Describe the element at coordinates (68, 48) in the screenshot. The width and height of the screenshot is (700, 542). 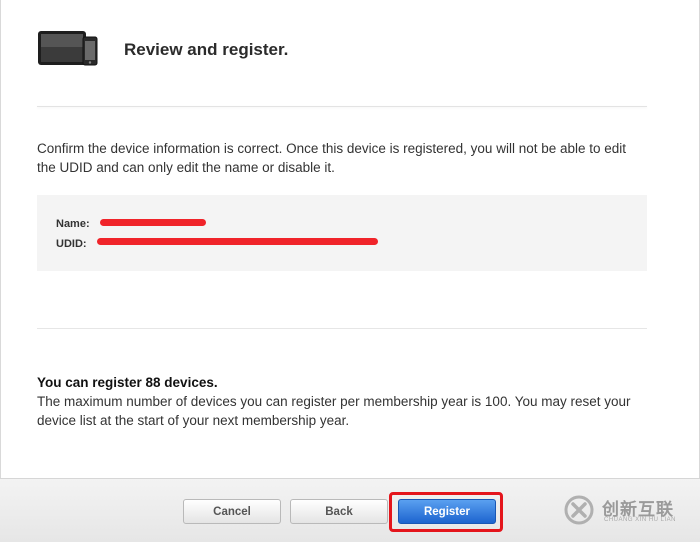
I see `ipad-iphone-icon` at that location.